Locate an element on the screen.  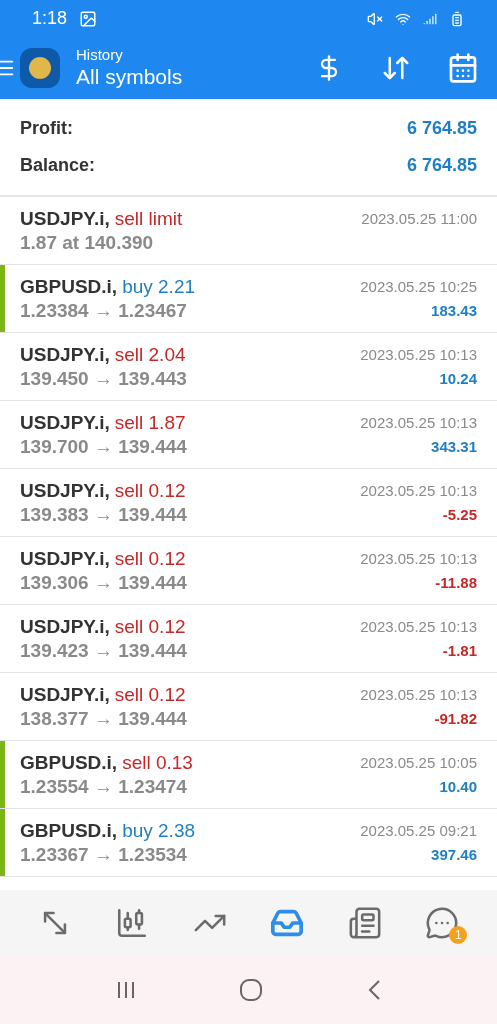
deal-row: GBPUSD.i, buy 2.21 1.23384 → 1.23467 2023.05.25 10:25 183.43 is located at coordinates (248, 299).